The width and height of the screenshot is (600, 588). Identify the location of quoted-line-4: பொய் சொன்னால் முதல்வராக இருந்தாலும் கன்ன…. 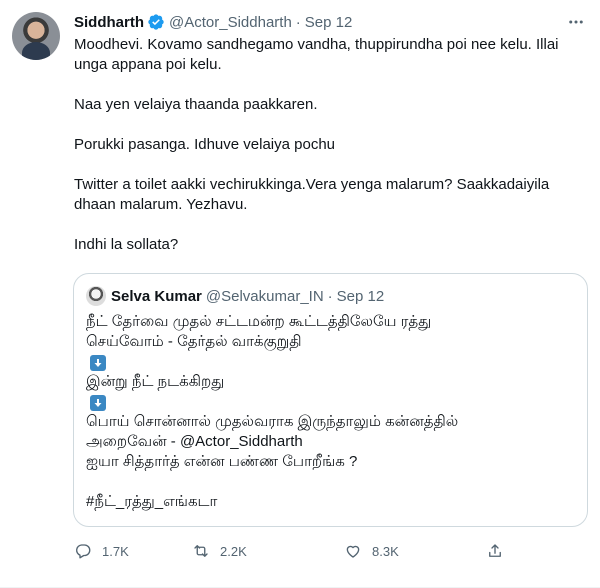
(272, 421).